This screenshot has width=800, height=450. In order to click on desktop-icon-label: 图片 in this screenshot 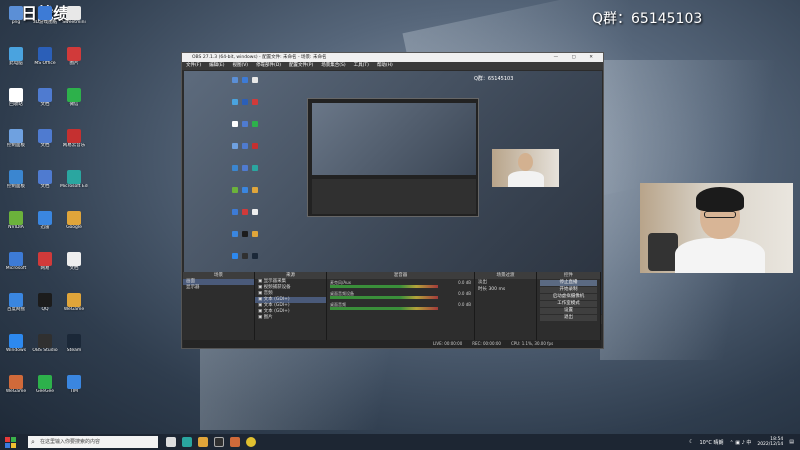, I will do `click(74, 63)`.